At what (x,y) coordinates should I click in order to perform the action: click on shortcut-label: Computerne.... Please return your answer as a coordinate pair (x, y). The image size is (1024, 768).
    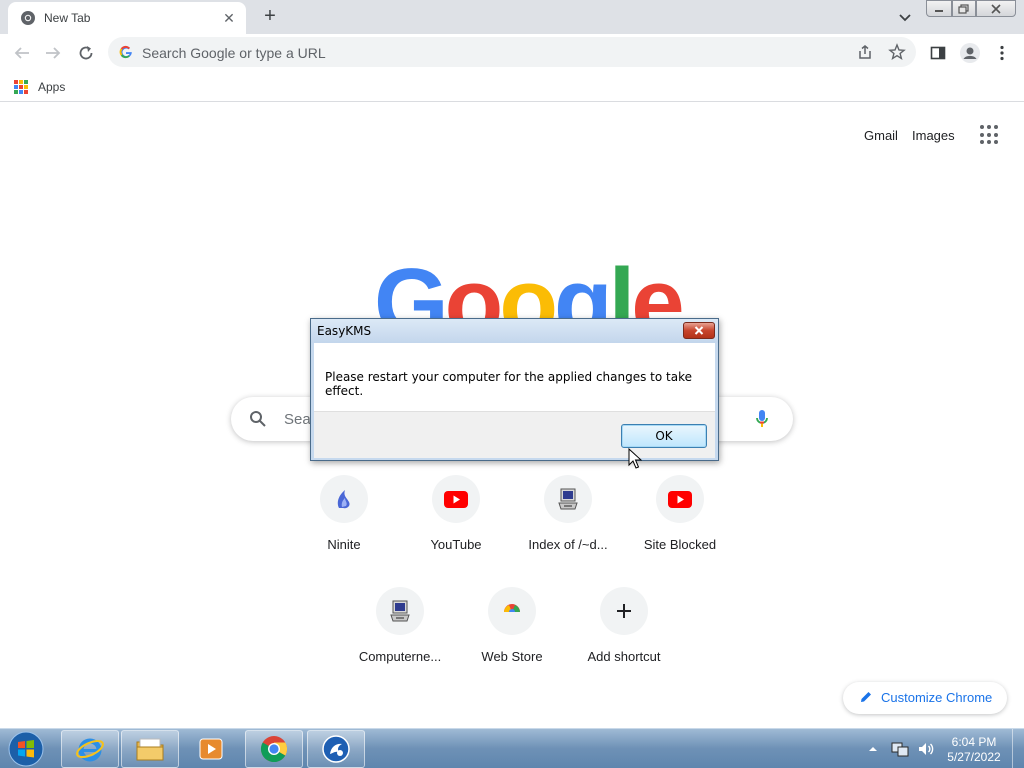
    Looking at the image, I should click on (400, 656).